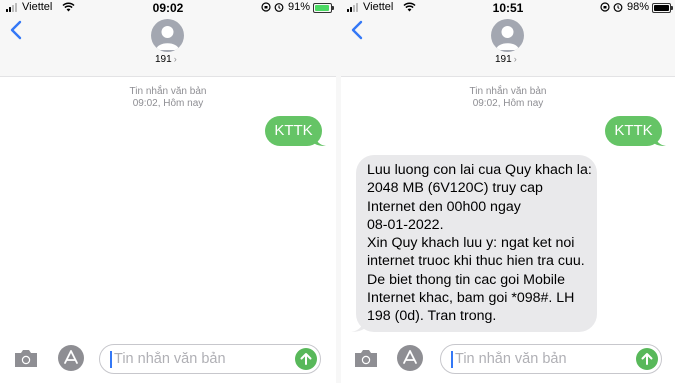 This screenshot has height=383, width=675. Describe the element at coordinates (444, 206) in the screenshot. I see `message-line: Internet den 00h00 ngay` at that location.